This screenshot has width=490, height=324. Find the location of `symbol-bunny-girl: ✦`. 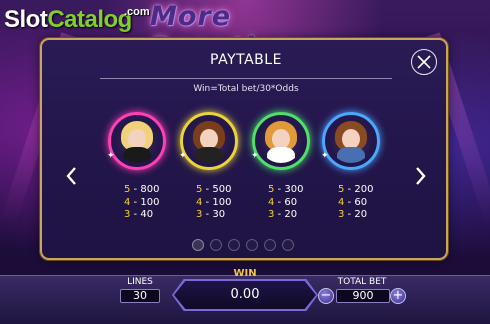

symbol-bunny-girl: ✦ is located at coordinates (136, 141).